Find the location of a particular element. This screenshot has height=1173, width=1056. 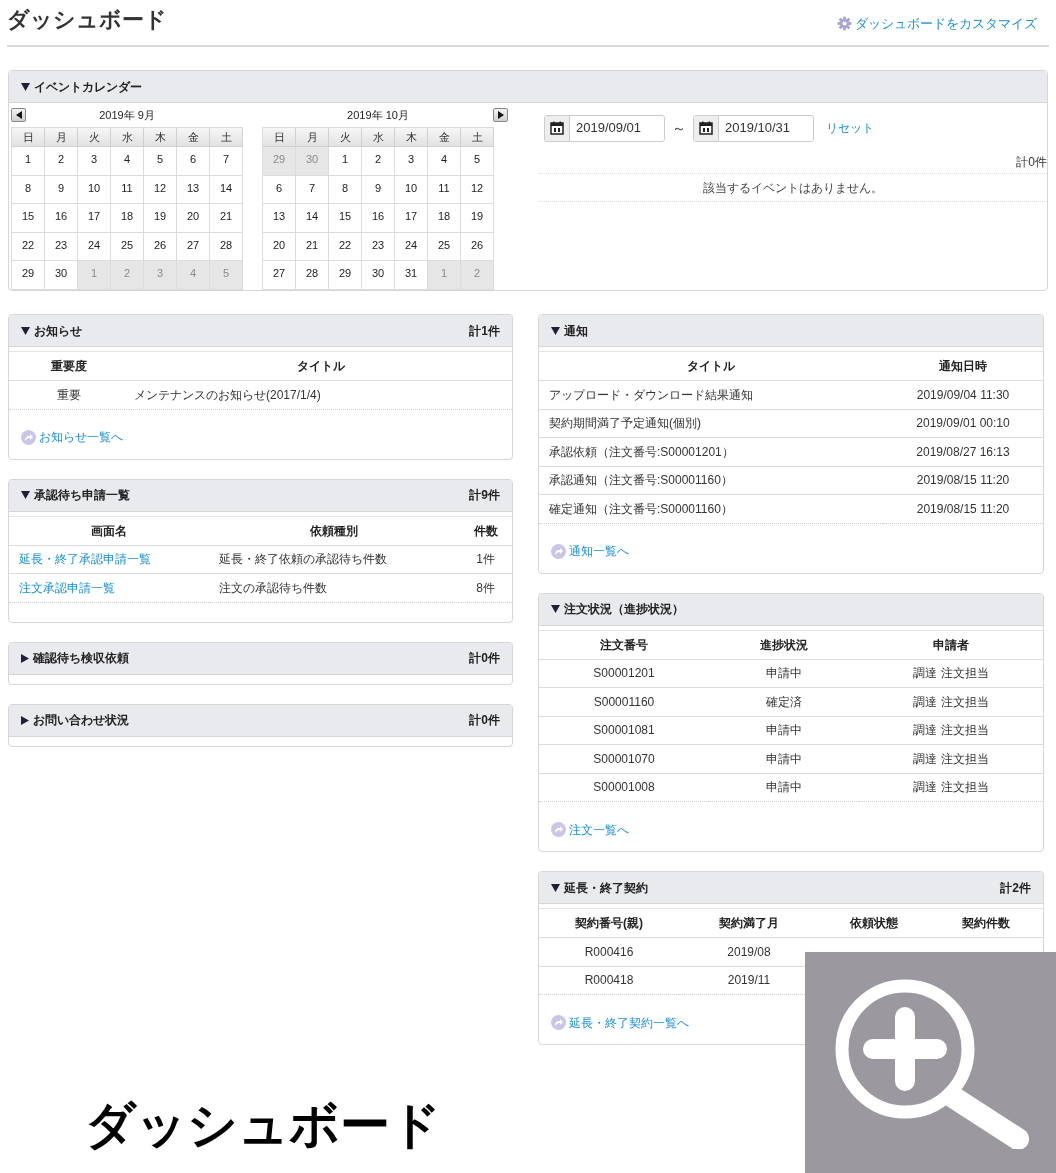

table-link: 延長・終了承認申請一覧 is located at coordinates (85, 559).